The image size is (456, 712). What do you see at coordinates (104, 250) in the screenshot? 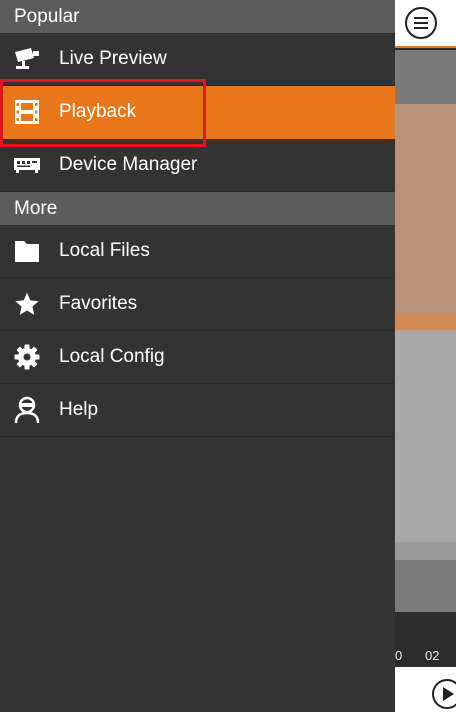
I see `menu-item-label: Local Files` at bounding box center [104, 250].